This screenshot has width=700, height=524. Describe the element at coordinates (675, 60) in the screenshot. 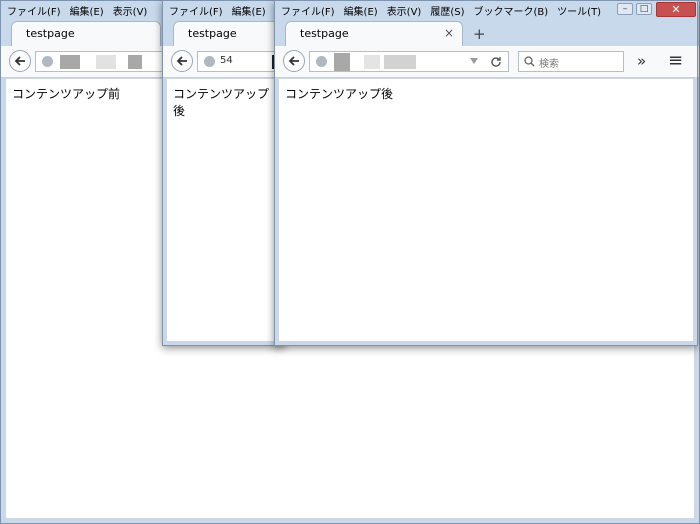

I see `hamburger-menu-icon: ≡` at that location.